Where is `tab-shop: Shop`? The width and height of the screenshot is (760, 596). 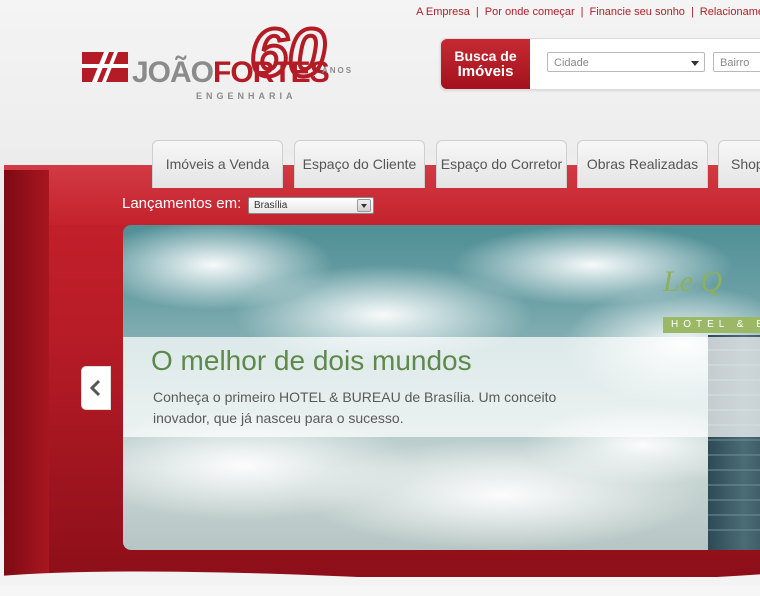 tab-shop: Shop is located at coordinates (739, 164).